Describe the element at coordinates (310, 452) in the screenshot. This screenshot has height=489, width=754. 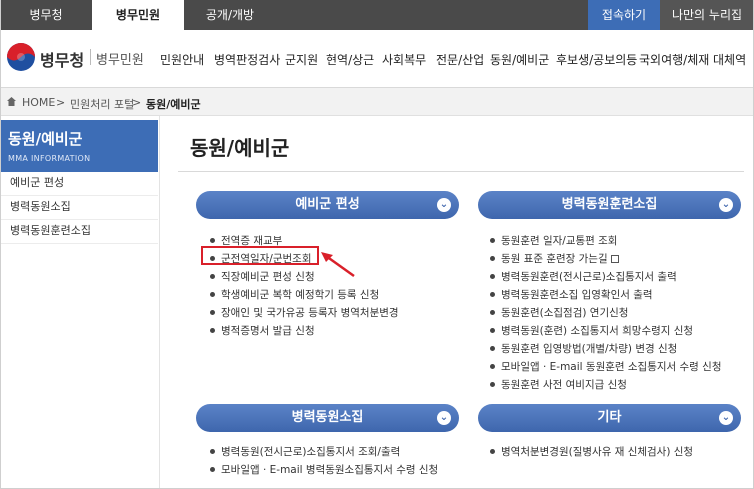
I see `list-item-label: 병력동원(전시근로)소집통지서 조회/출력` at that location.